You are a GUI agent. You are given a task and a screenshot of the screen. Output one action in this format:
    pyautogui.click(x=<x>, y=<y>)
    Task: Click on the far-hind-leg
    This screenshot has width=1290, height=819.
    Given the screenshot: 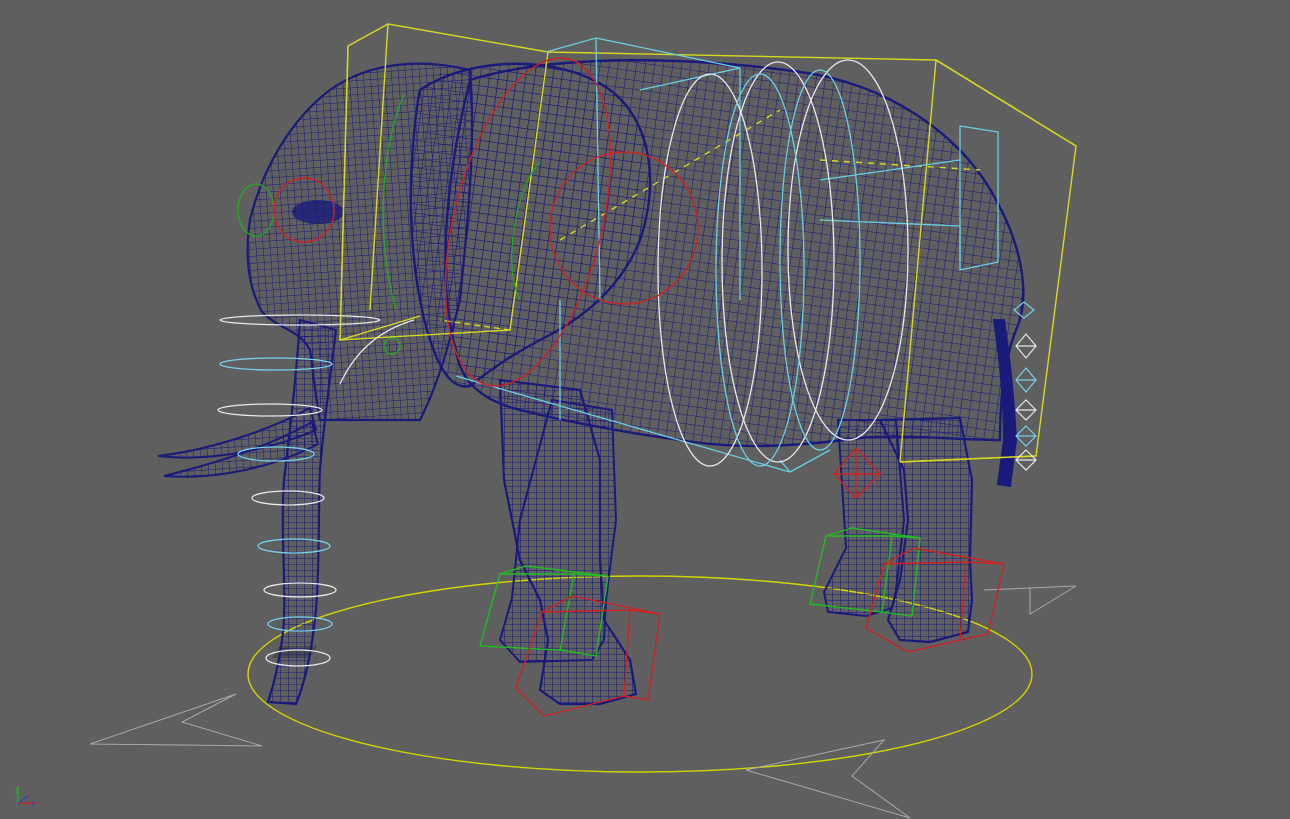 What is the action you would take?
    pyautogui.click(x=864, y=518)
    